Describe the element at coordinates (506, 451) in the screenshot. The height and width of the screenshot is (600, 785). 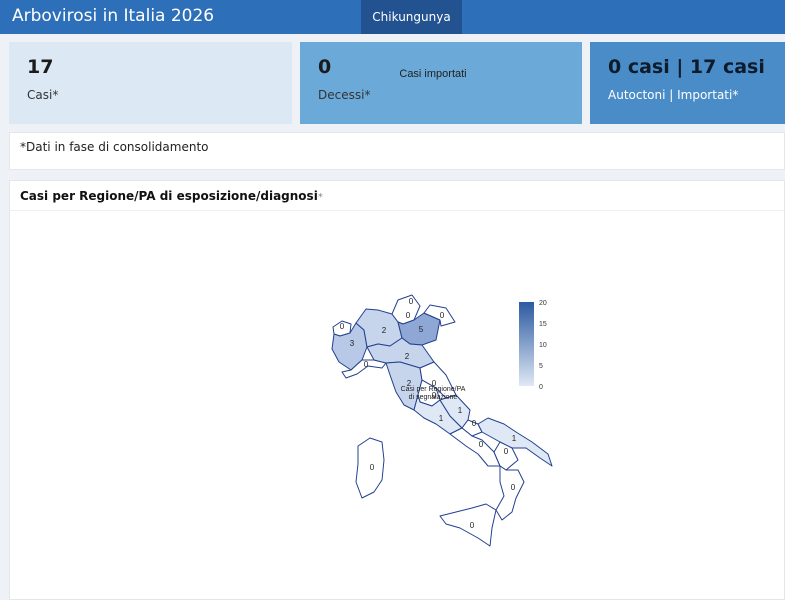
I see `label-basilicata: 0` at that location.